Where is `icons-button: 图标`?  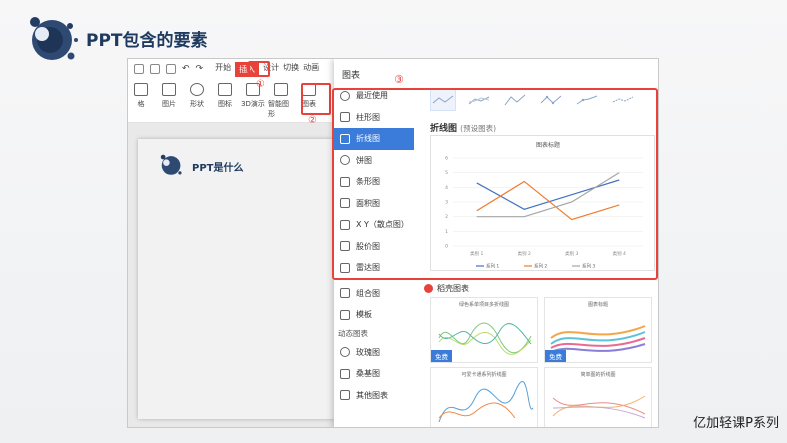 icons-button: 图标 is located at coordinates (225, 94).